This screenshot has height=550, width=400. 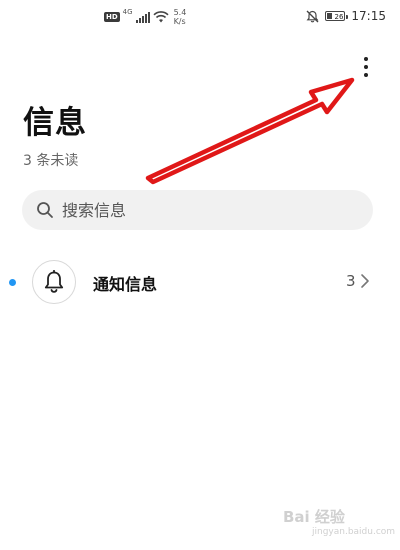 I want to click on list-item-title: 通知信息, so click(x=125, y=284).